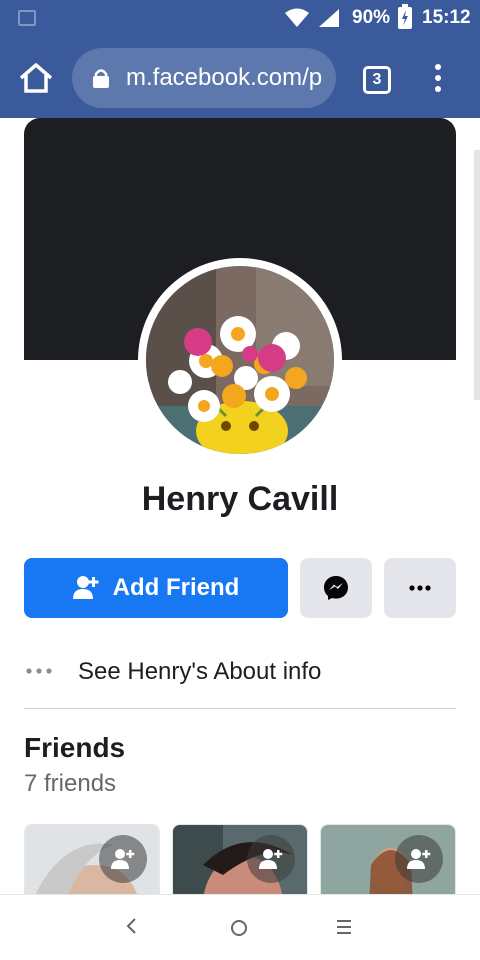 The height and width of the screenshot is (960, 480). I want to click on profile-picture, so click(240, 360).